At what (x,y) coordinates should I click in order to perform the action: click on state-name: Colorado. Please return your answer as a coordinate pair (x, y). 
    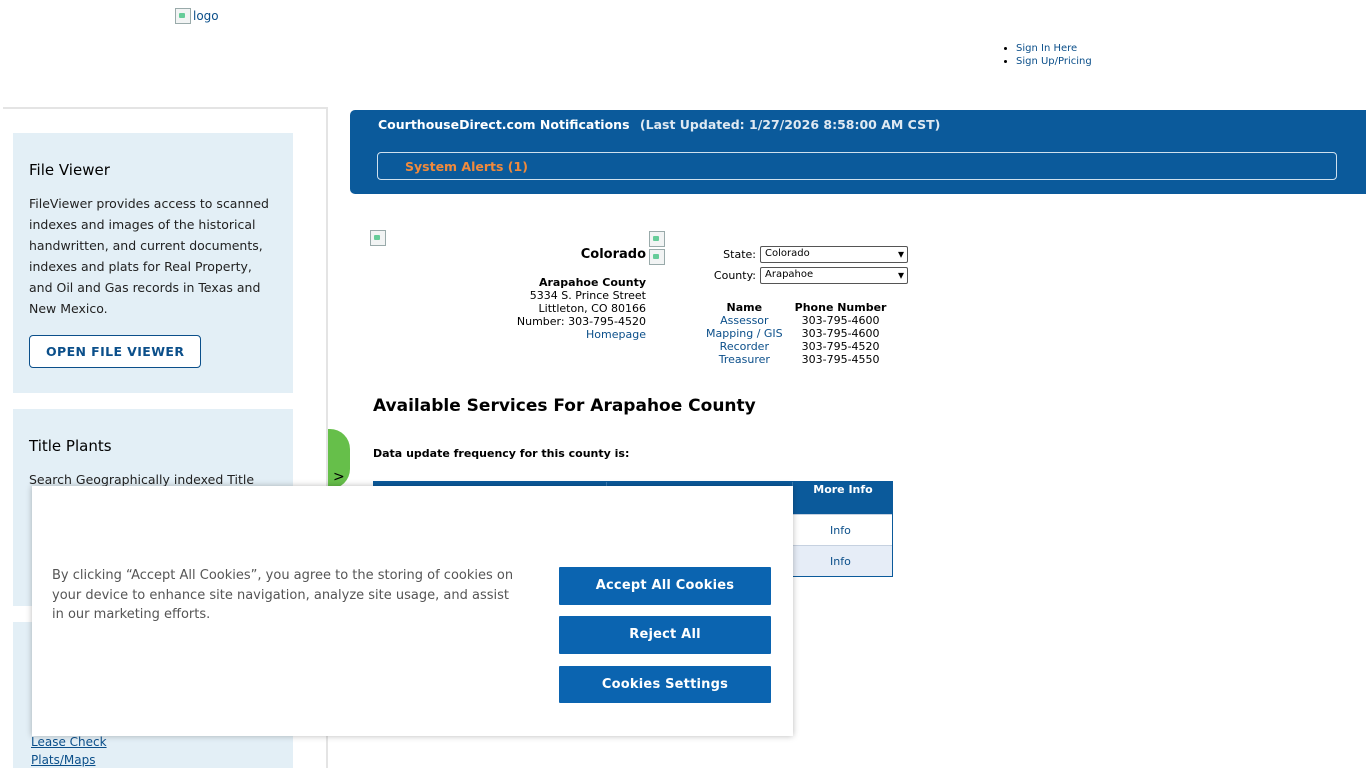
    Looking at the image, I should click on (613, 254).